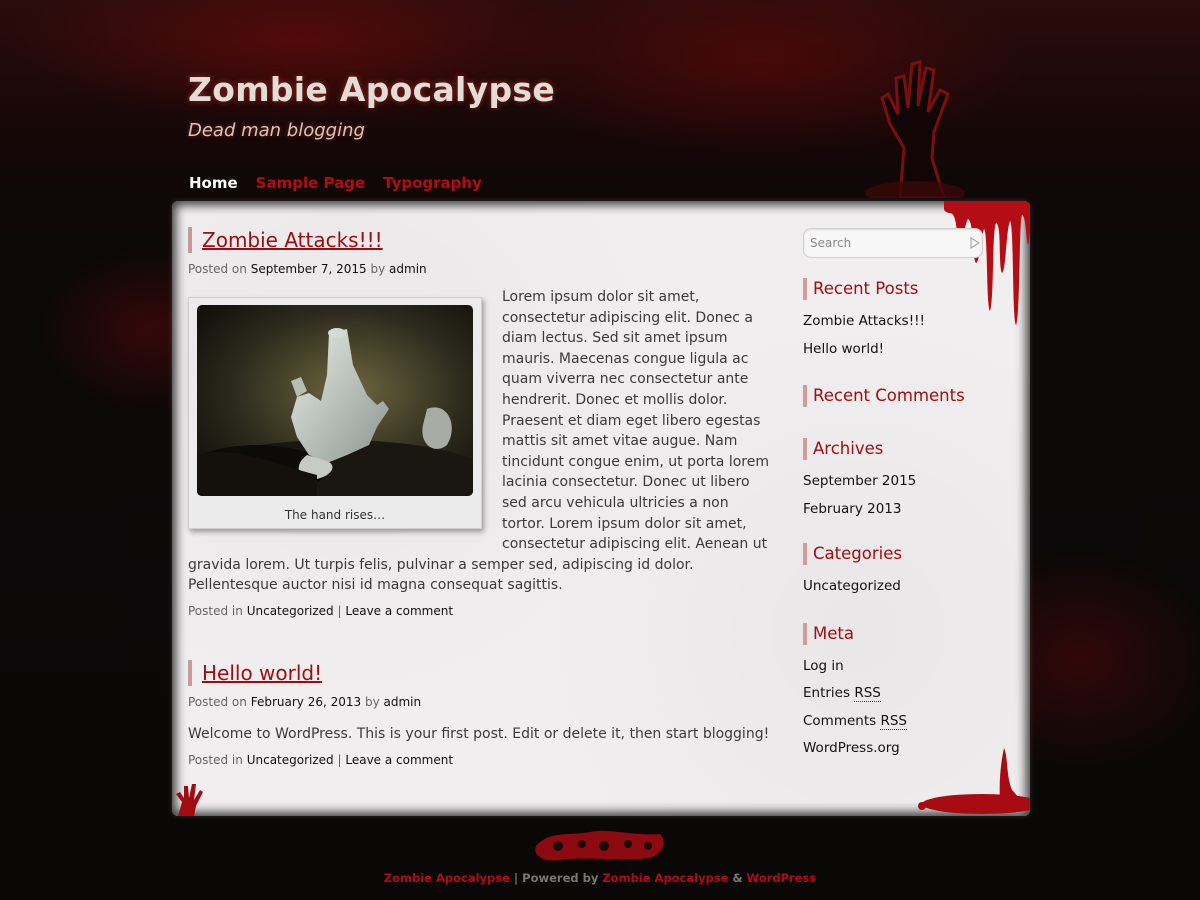  I want to click on recent-post-link: Zombie Attacks!!!, so click(864, 321).